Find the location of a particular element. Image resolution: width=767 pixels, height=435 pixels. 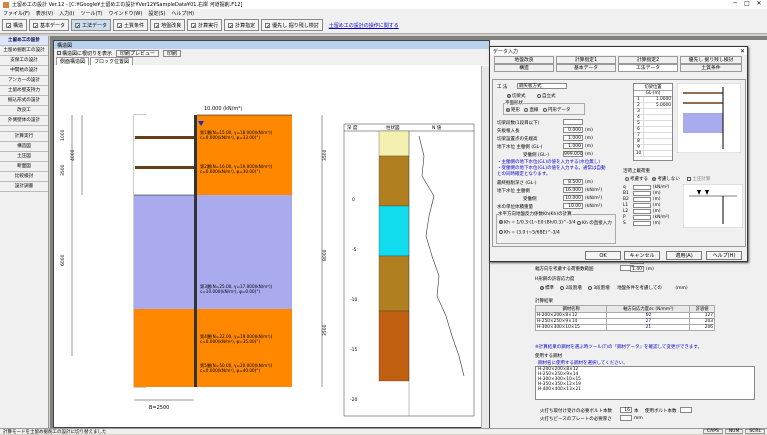

sidebar-item-excavation: 土留め掘削工の設計 is located at coordinates (24, 51).